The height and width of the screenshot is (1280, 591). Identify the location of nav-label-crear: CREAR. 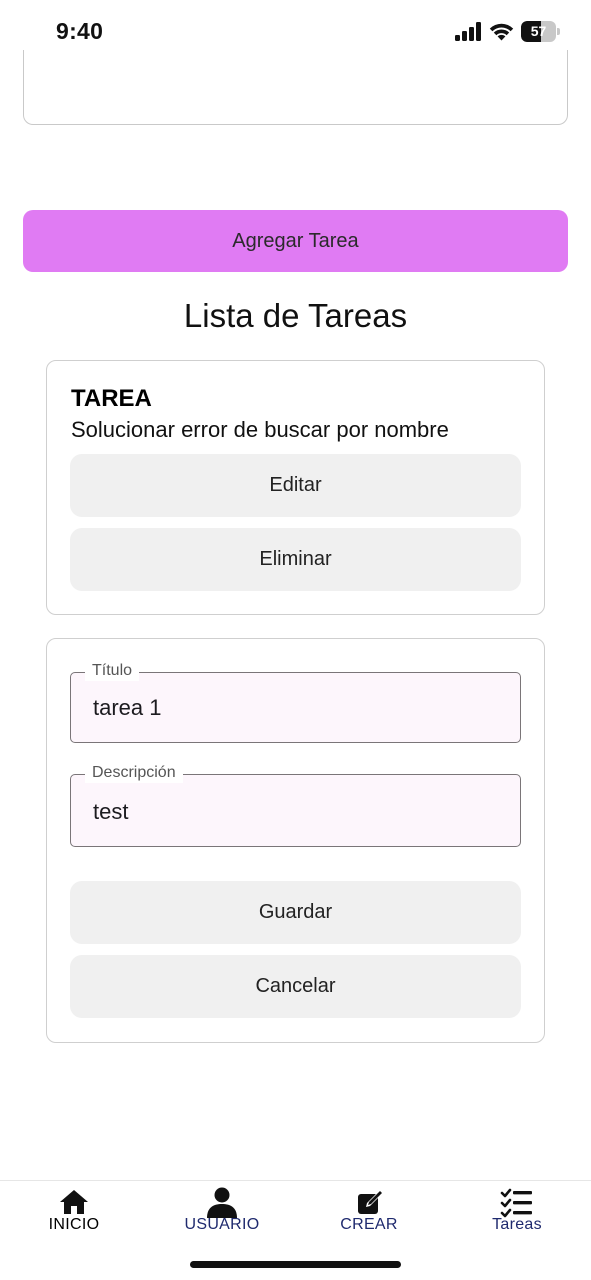
(369, 1224).